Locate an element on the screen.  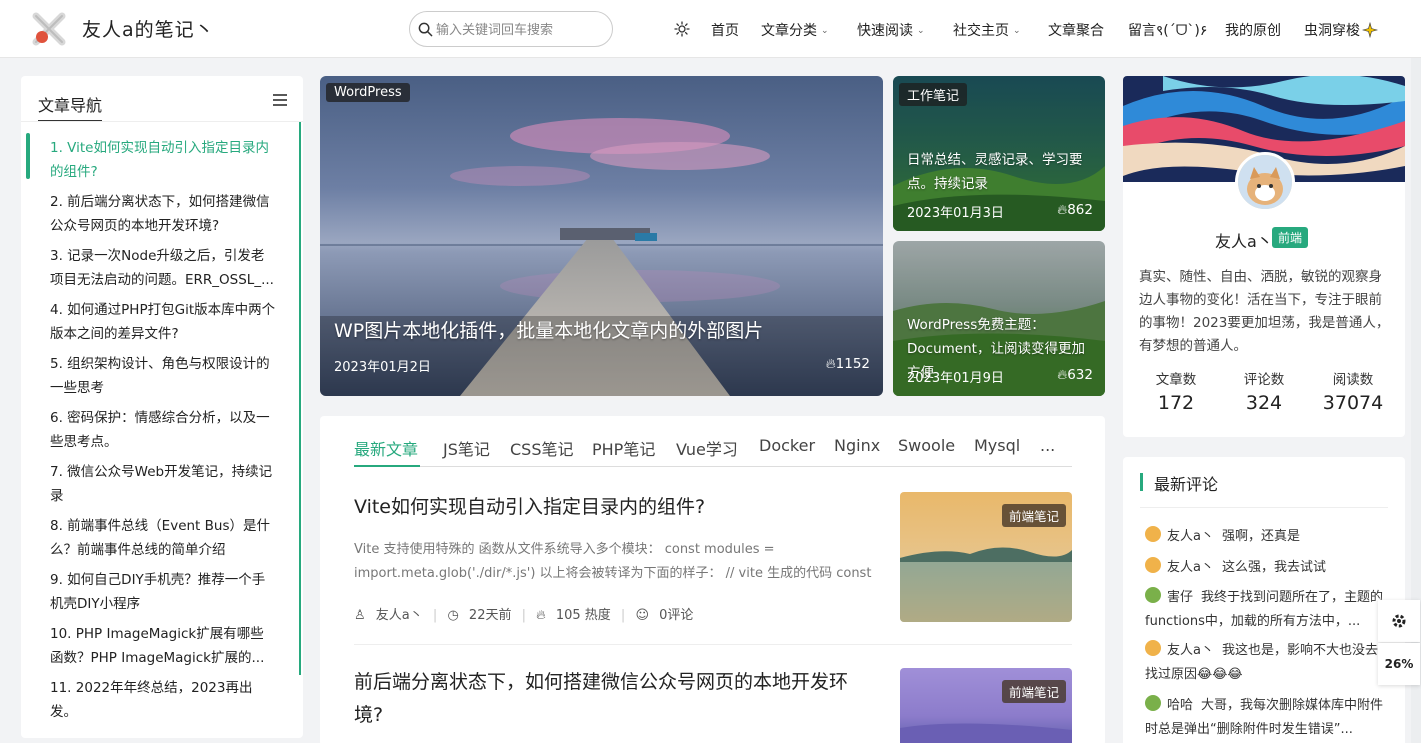
section-accent-bar is located at coordinates (1141, 482).